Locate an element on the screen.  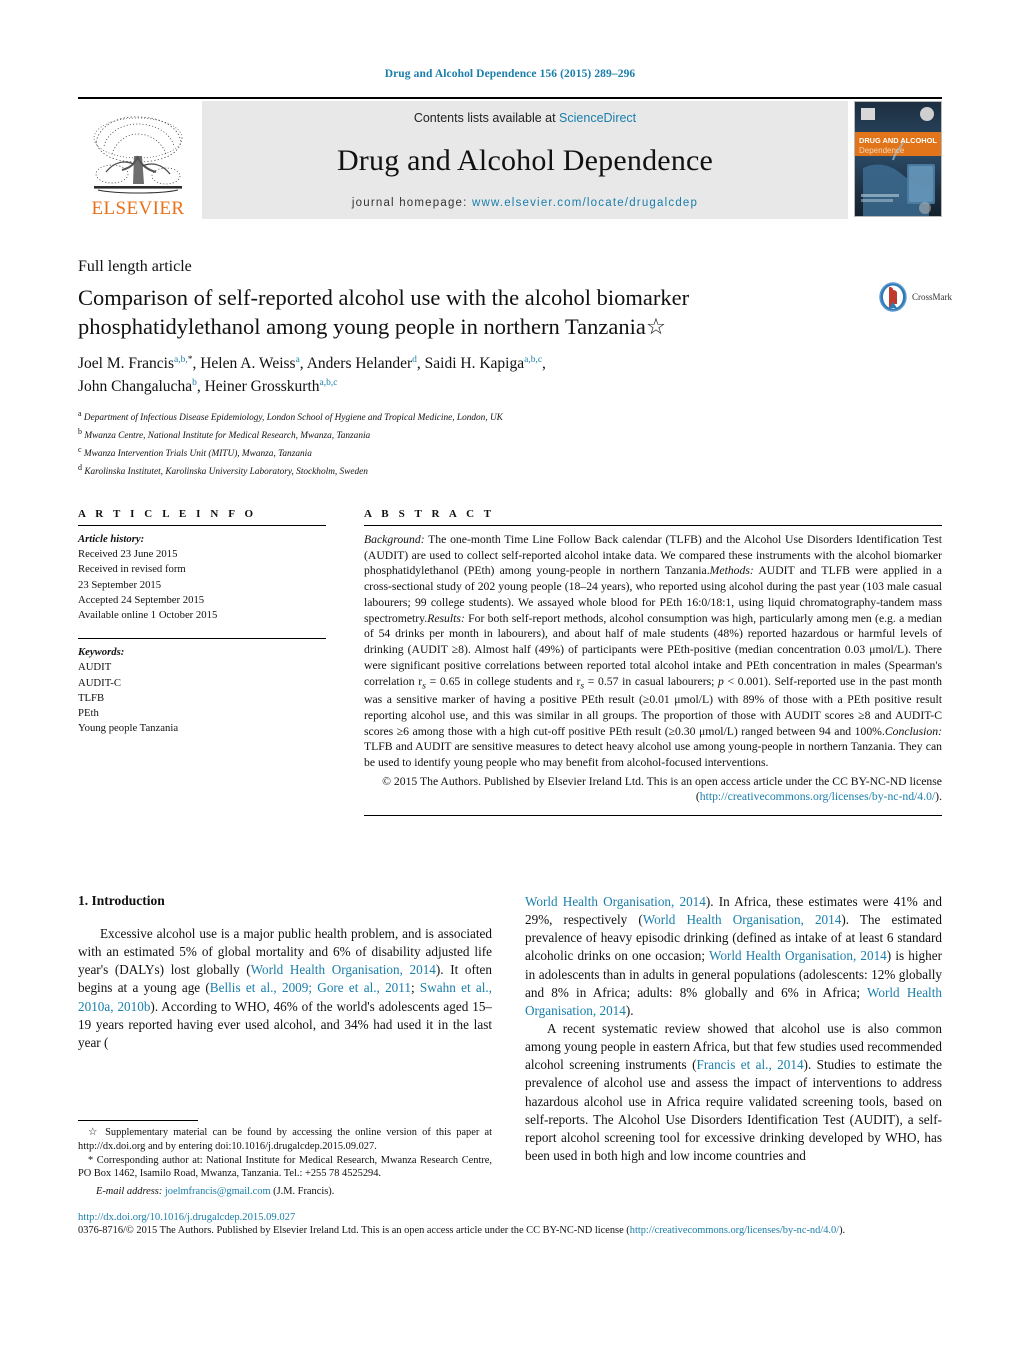
affiliation-mark: d is located at coordinates (80, 468).